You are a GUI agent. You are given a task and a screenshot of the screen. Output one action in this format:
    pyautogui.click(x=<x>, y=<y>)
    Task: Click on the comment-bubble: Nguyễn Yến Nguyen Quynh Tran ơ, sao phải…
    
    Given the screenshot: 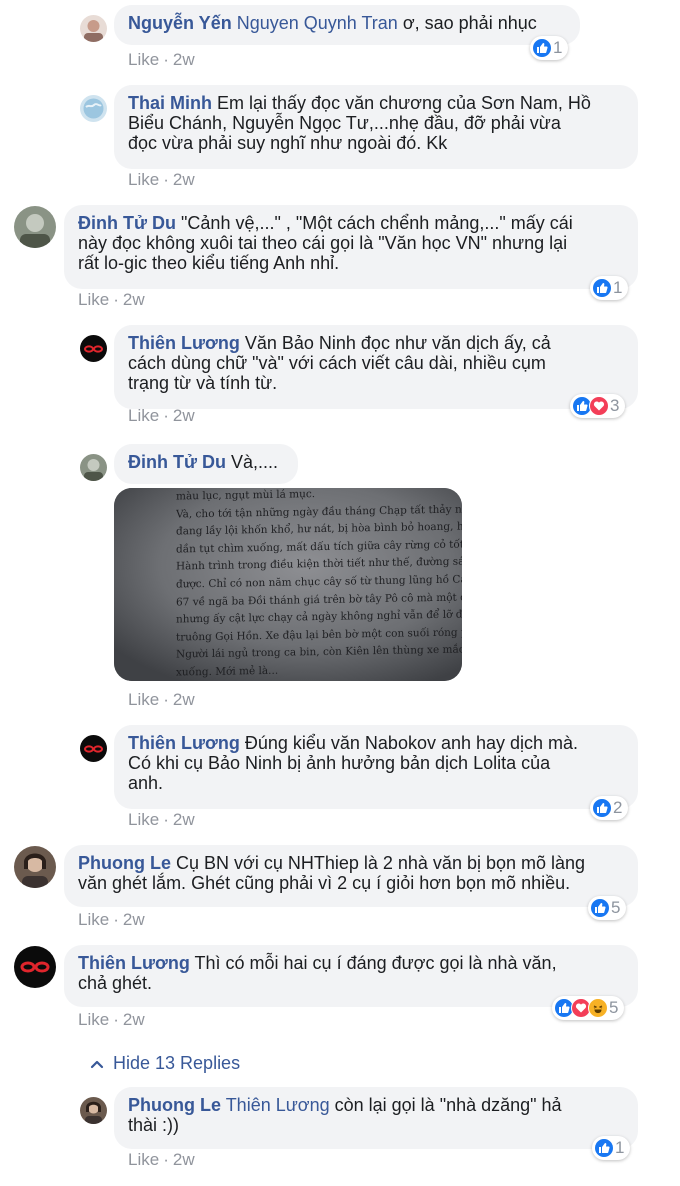 What is the action you would take?
    pyautogui.click(x=347, y=25)
    